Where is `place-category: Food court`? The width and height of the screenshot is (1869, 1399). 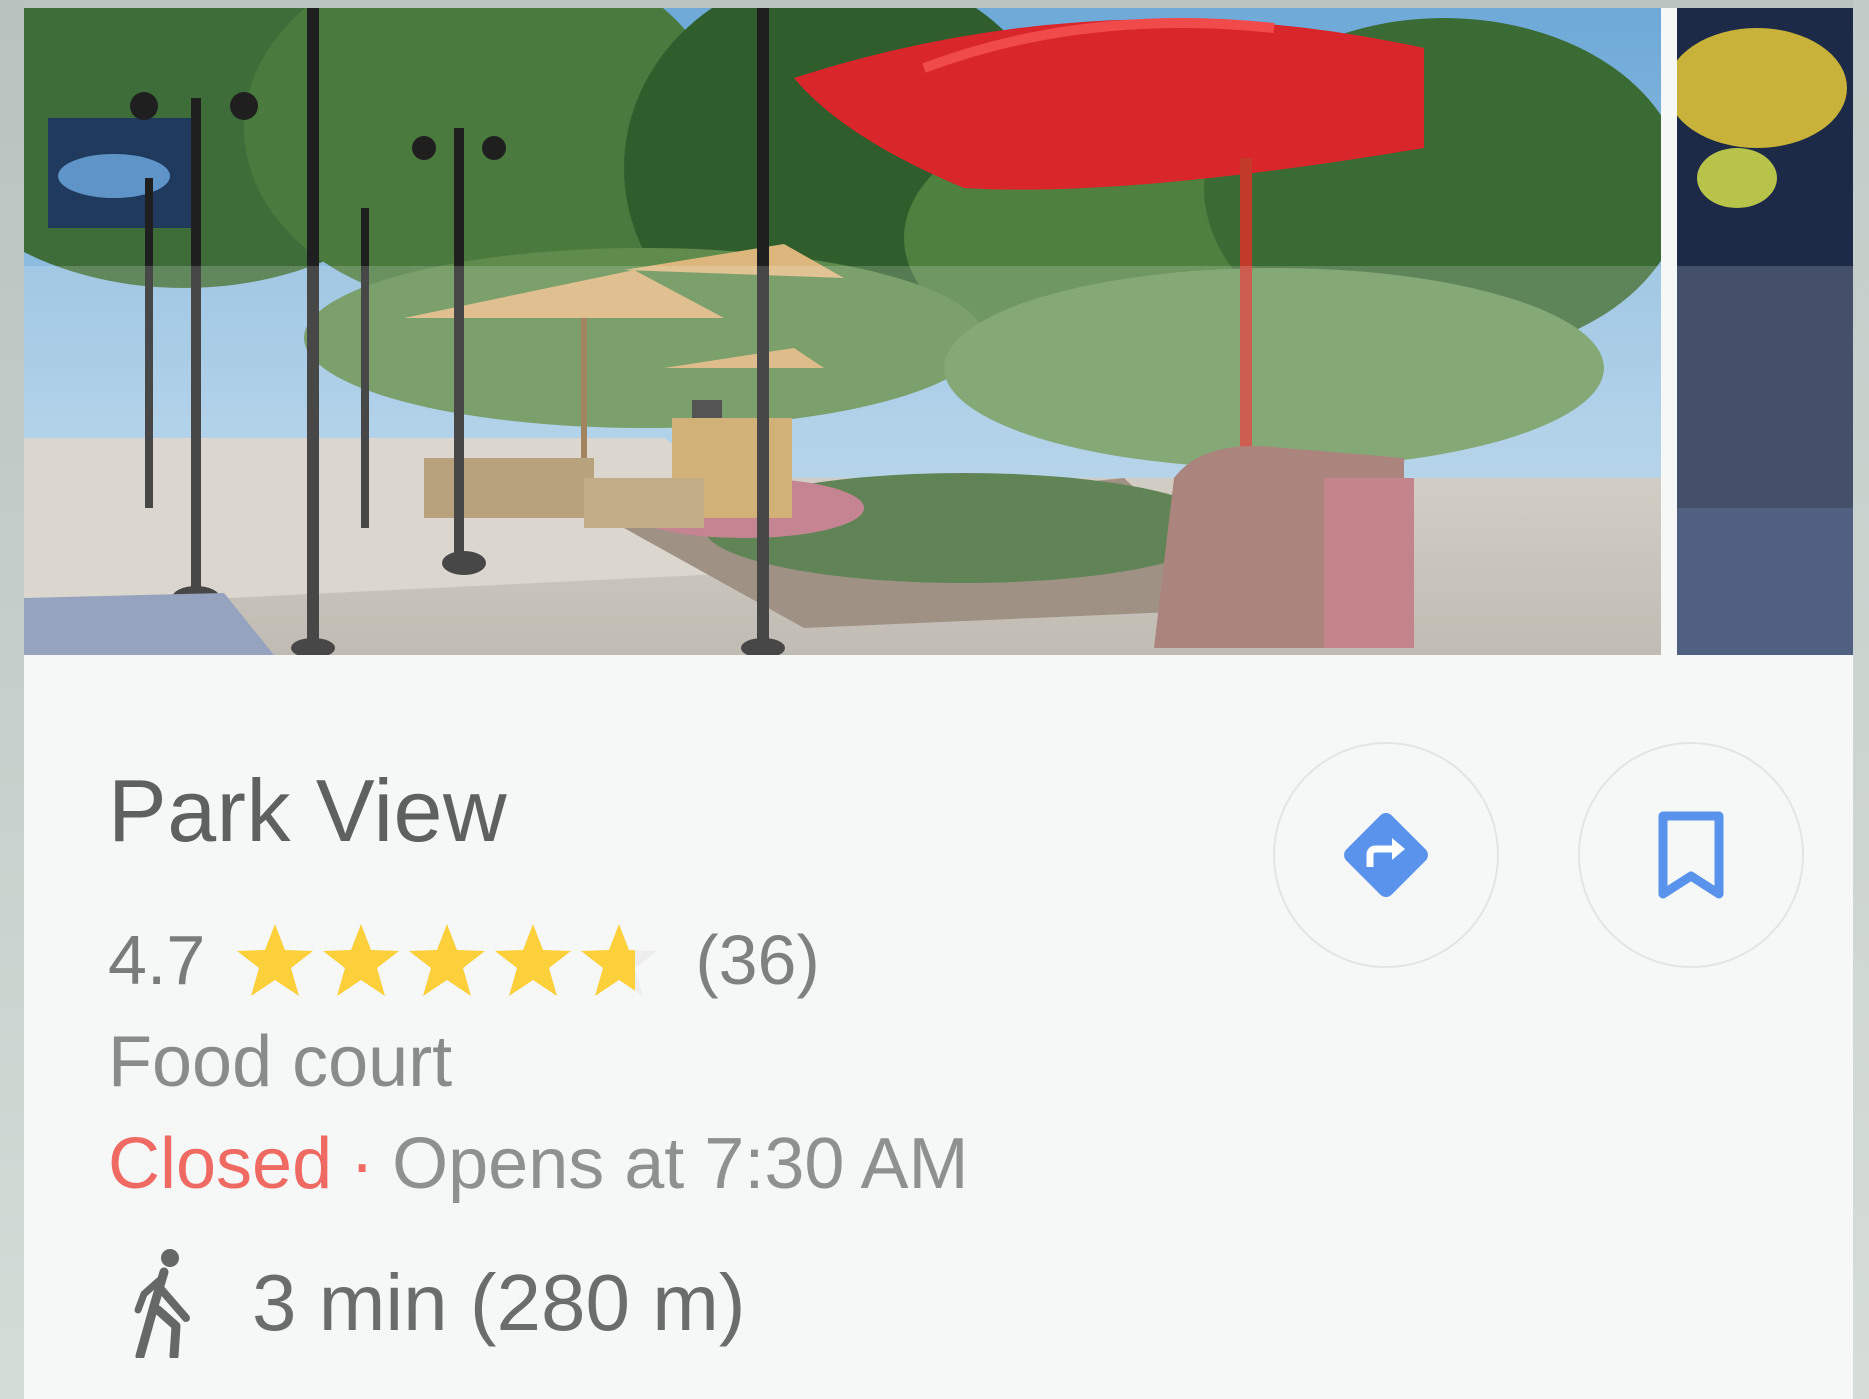
place-category: Food court is located at coordinates (280, 1062).